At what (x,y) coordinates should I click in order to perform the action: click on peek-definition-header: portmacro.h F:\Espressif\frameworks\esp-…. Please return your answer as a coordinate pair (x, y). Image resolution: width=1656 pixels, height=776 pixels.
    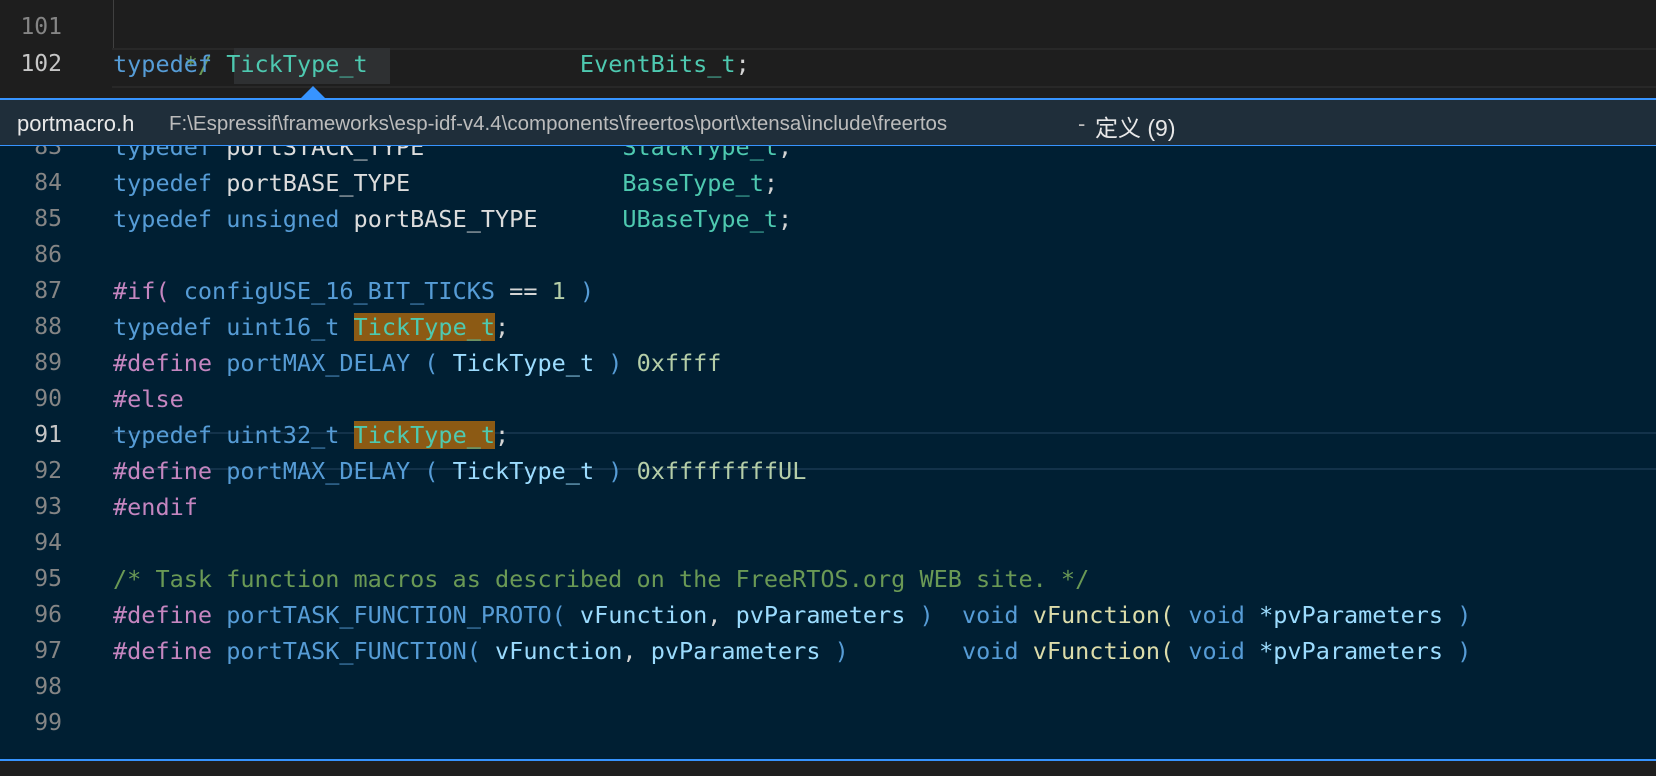
    Looking at the image, I should click on (828, 122).